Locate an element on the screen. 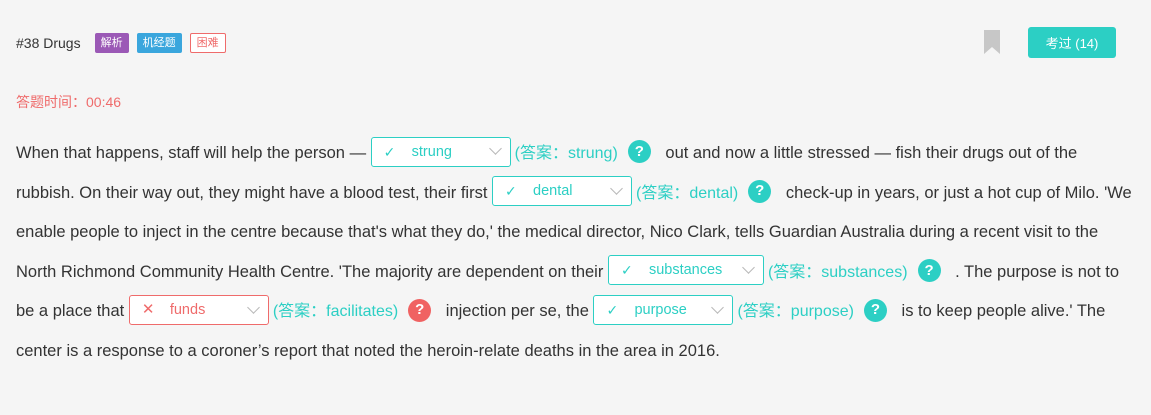 The width and height of the screenshot is (1151, 415). blank-dropdown-1: ✓ strung is located at coordinates (440, 151).